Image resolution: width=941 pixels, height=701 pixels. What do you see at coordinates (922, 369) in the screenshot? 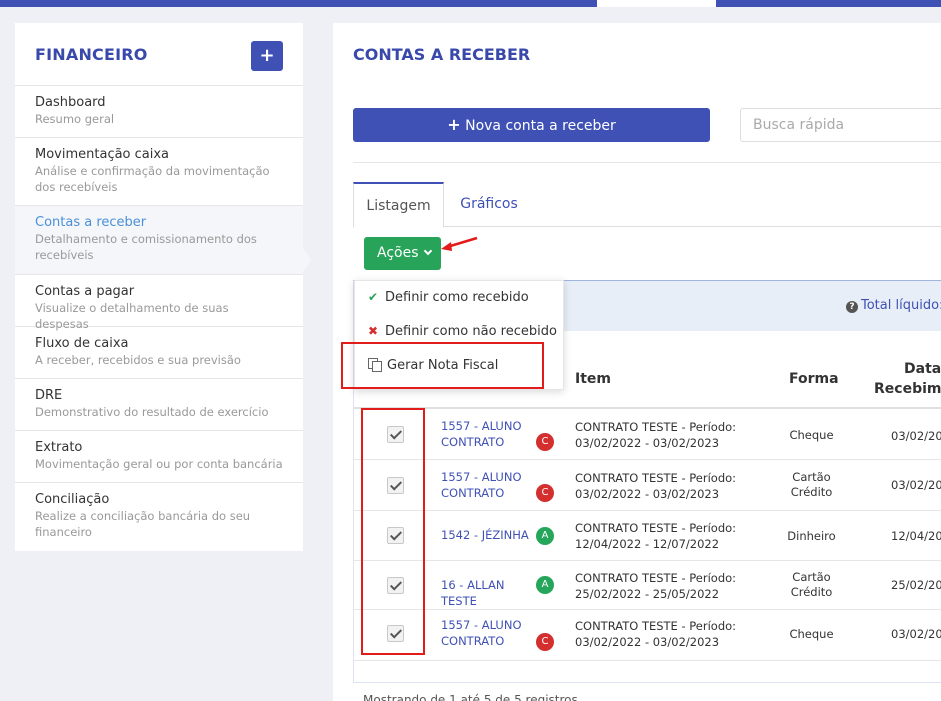
I see `column-header-data-line1: Data` at bounding box center [922, 369].